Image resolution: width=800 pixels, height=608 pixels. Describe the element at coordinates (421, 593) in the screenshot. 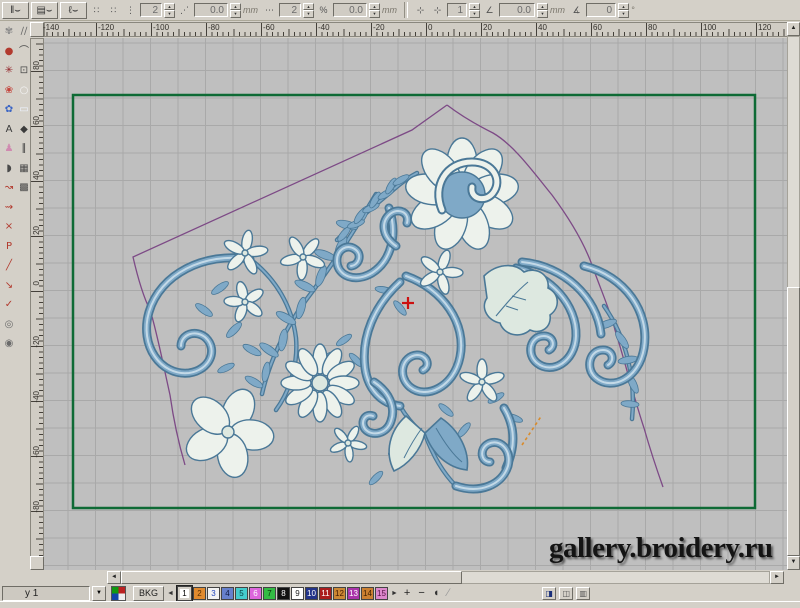

I see `remove-color-button: −` at that location.